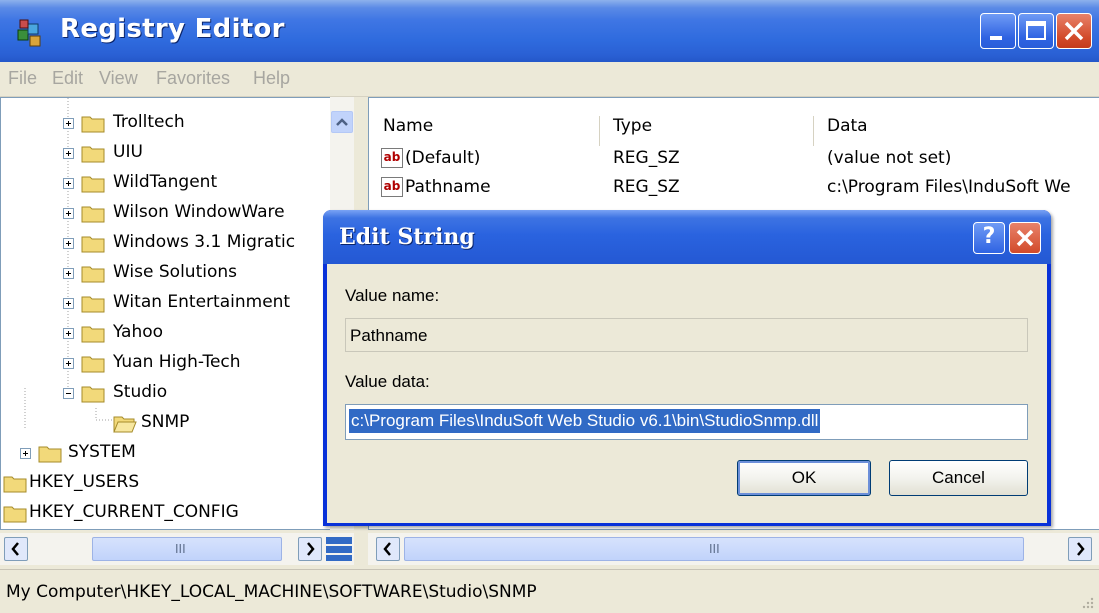 Image resolution: width=1099 pixels, height=613 pixels. Describe the element at coordinates (140, 392) in the screenshot. I see `tree-item-label: Studio` at that location.